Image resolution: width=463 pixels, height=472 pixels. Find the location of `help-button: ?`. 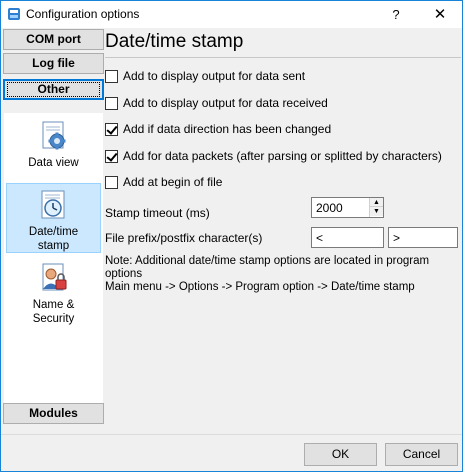

help-button: ? is located at coordinates (396, 14).